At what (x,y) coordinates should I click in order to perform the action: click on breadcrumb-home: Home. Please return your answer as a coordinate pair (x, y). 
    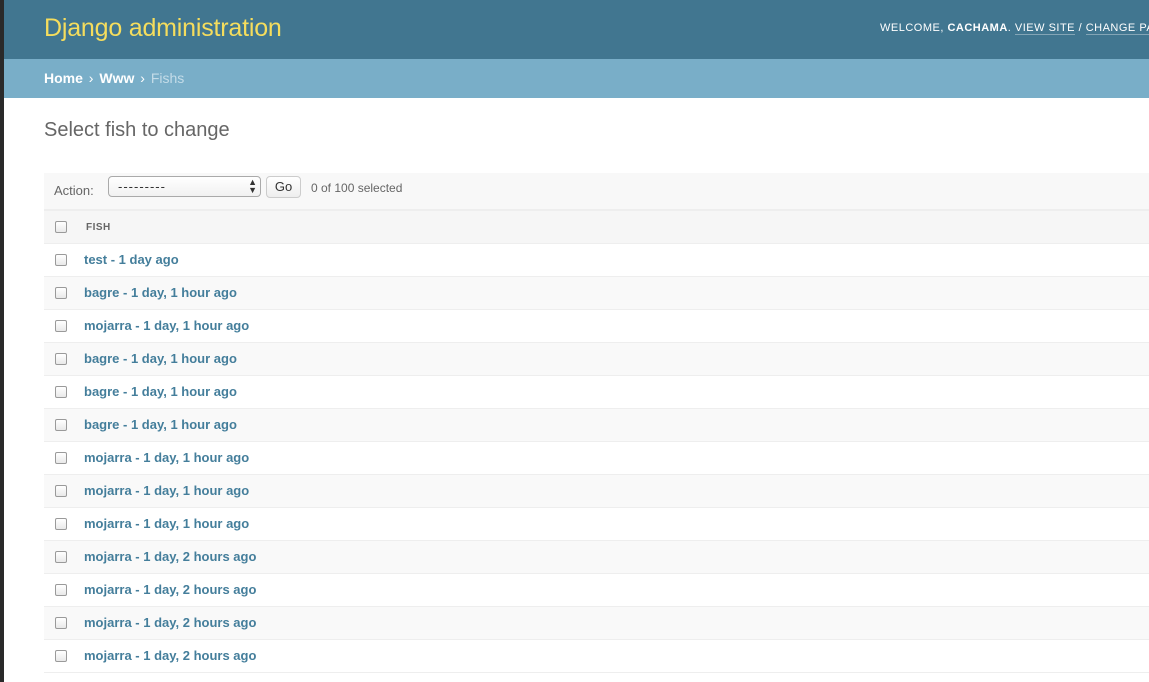
    Looking at the image, I should click on (63, 78).